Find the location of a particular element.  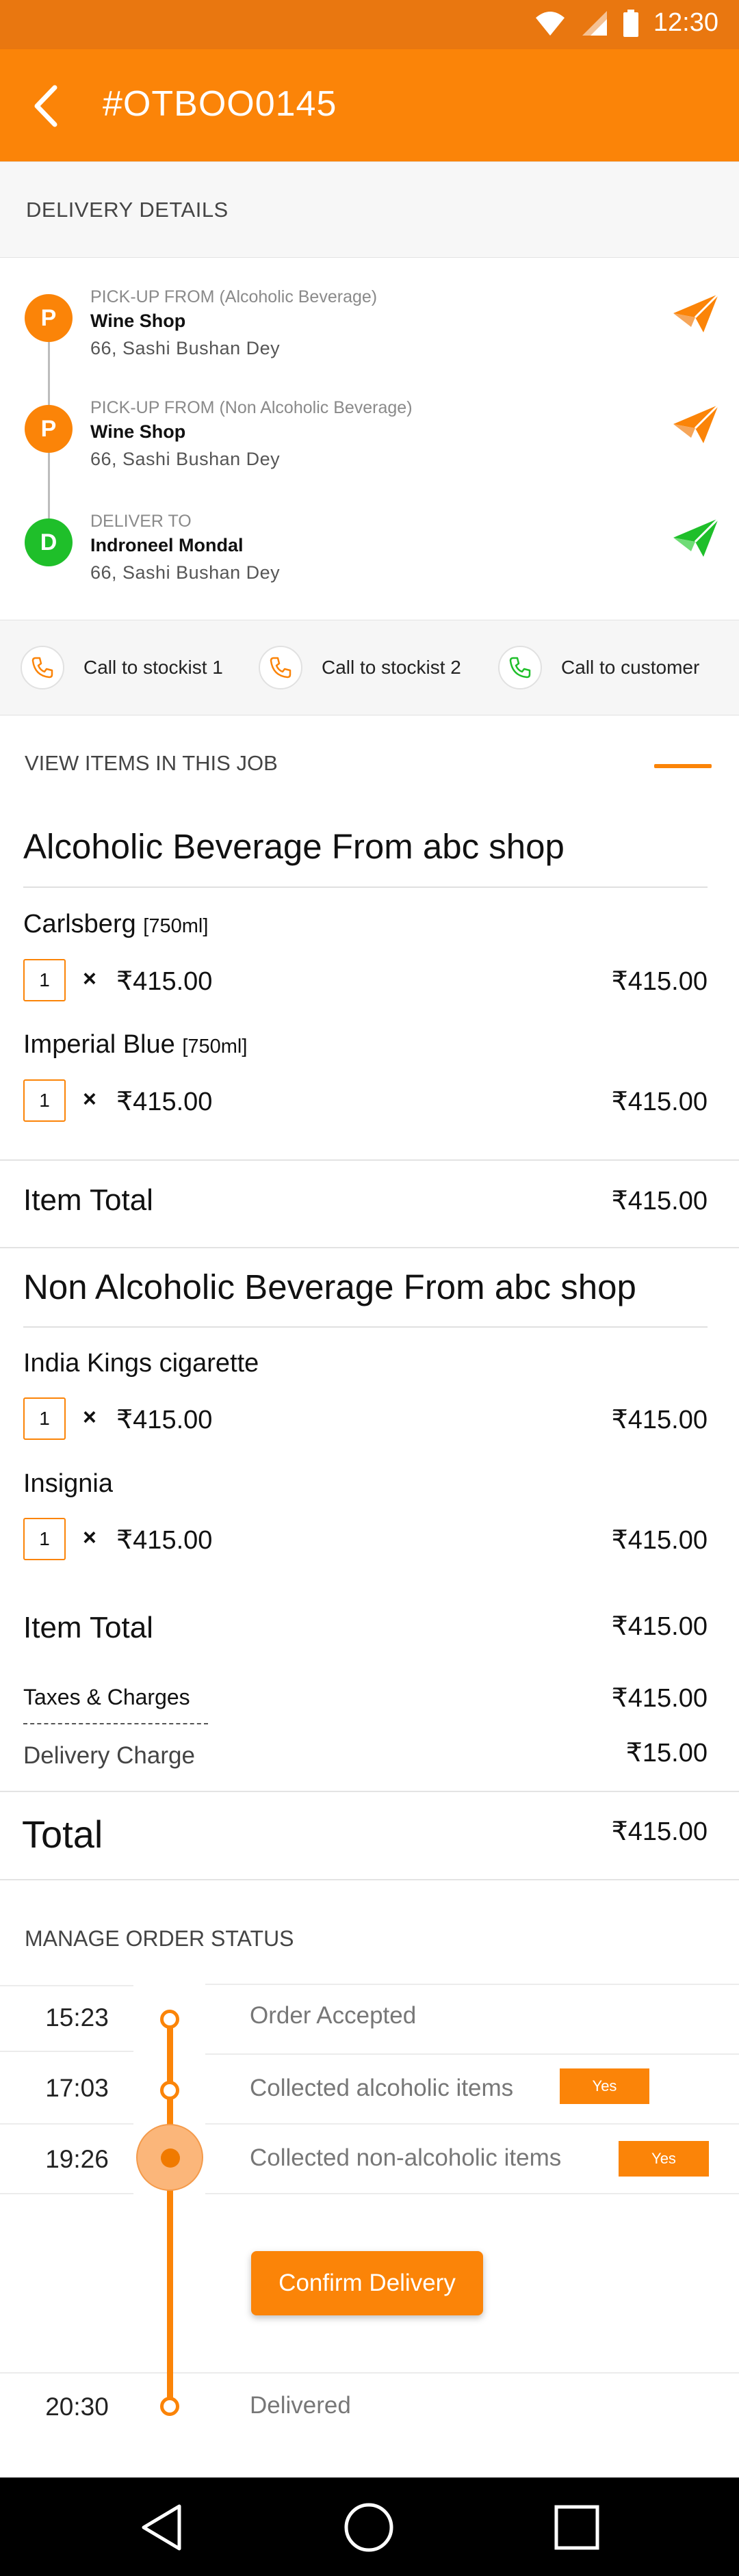

home-circle-icon is located at coordinates (368, 2527).